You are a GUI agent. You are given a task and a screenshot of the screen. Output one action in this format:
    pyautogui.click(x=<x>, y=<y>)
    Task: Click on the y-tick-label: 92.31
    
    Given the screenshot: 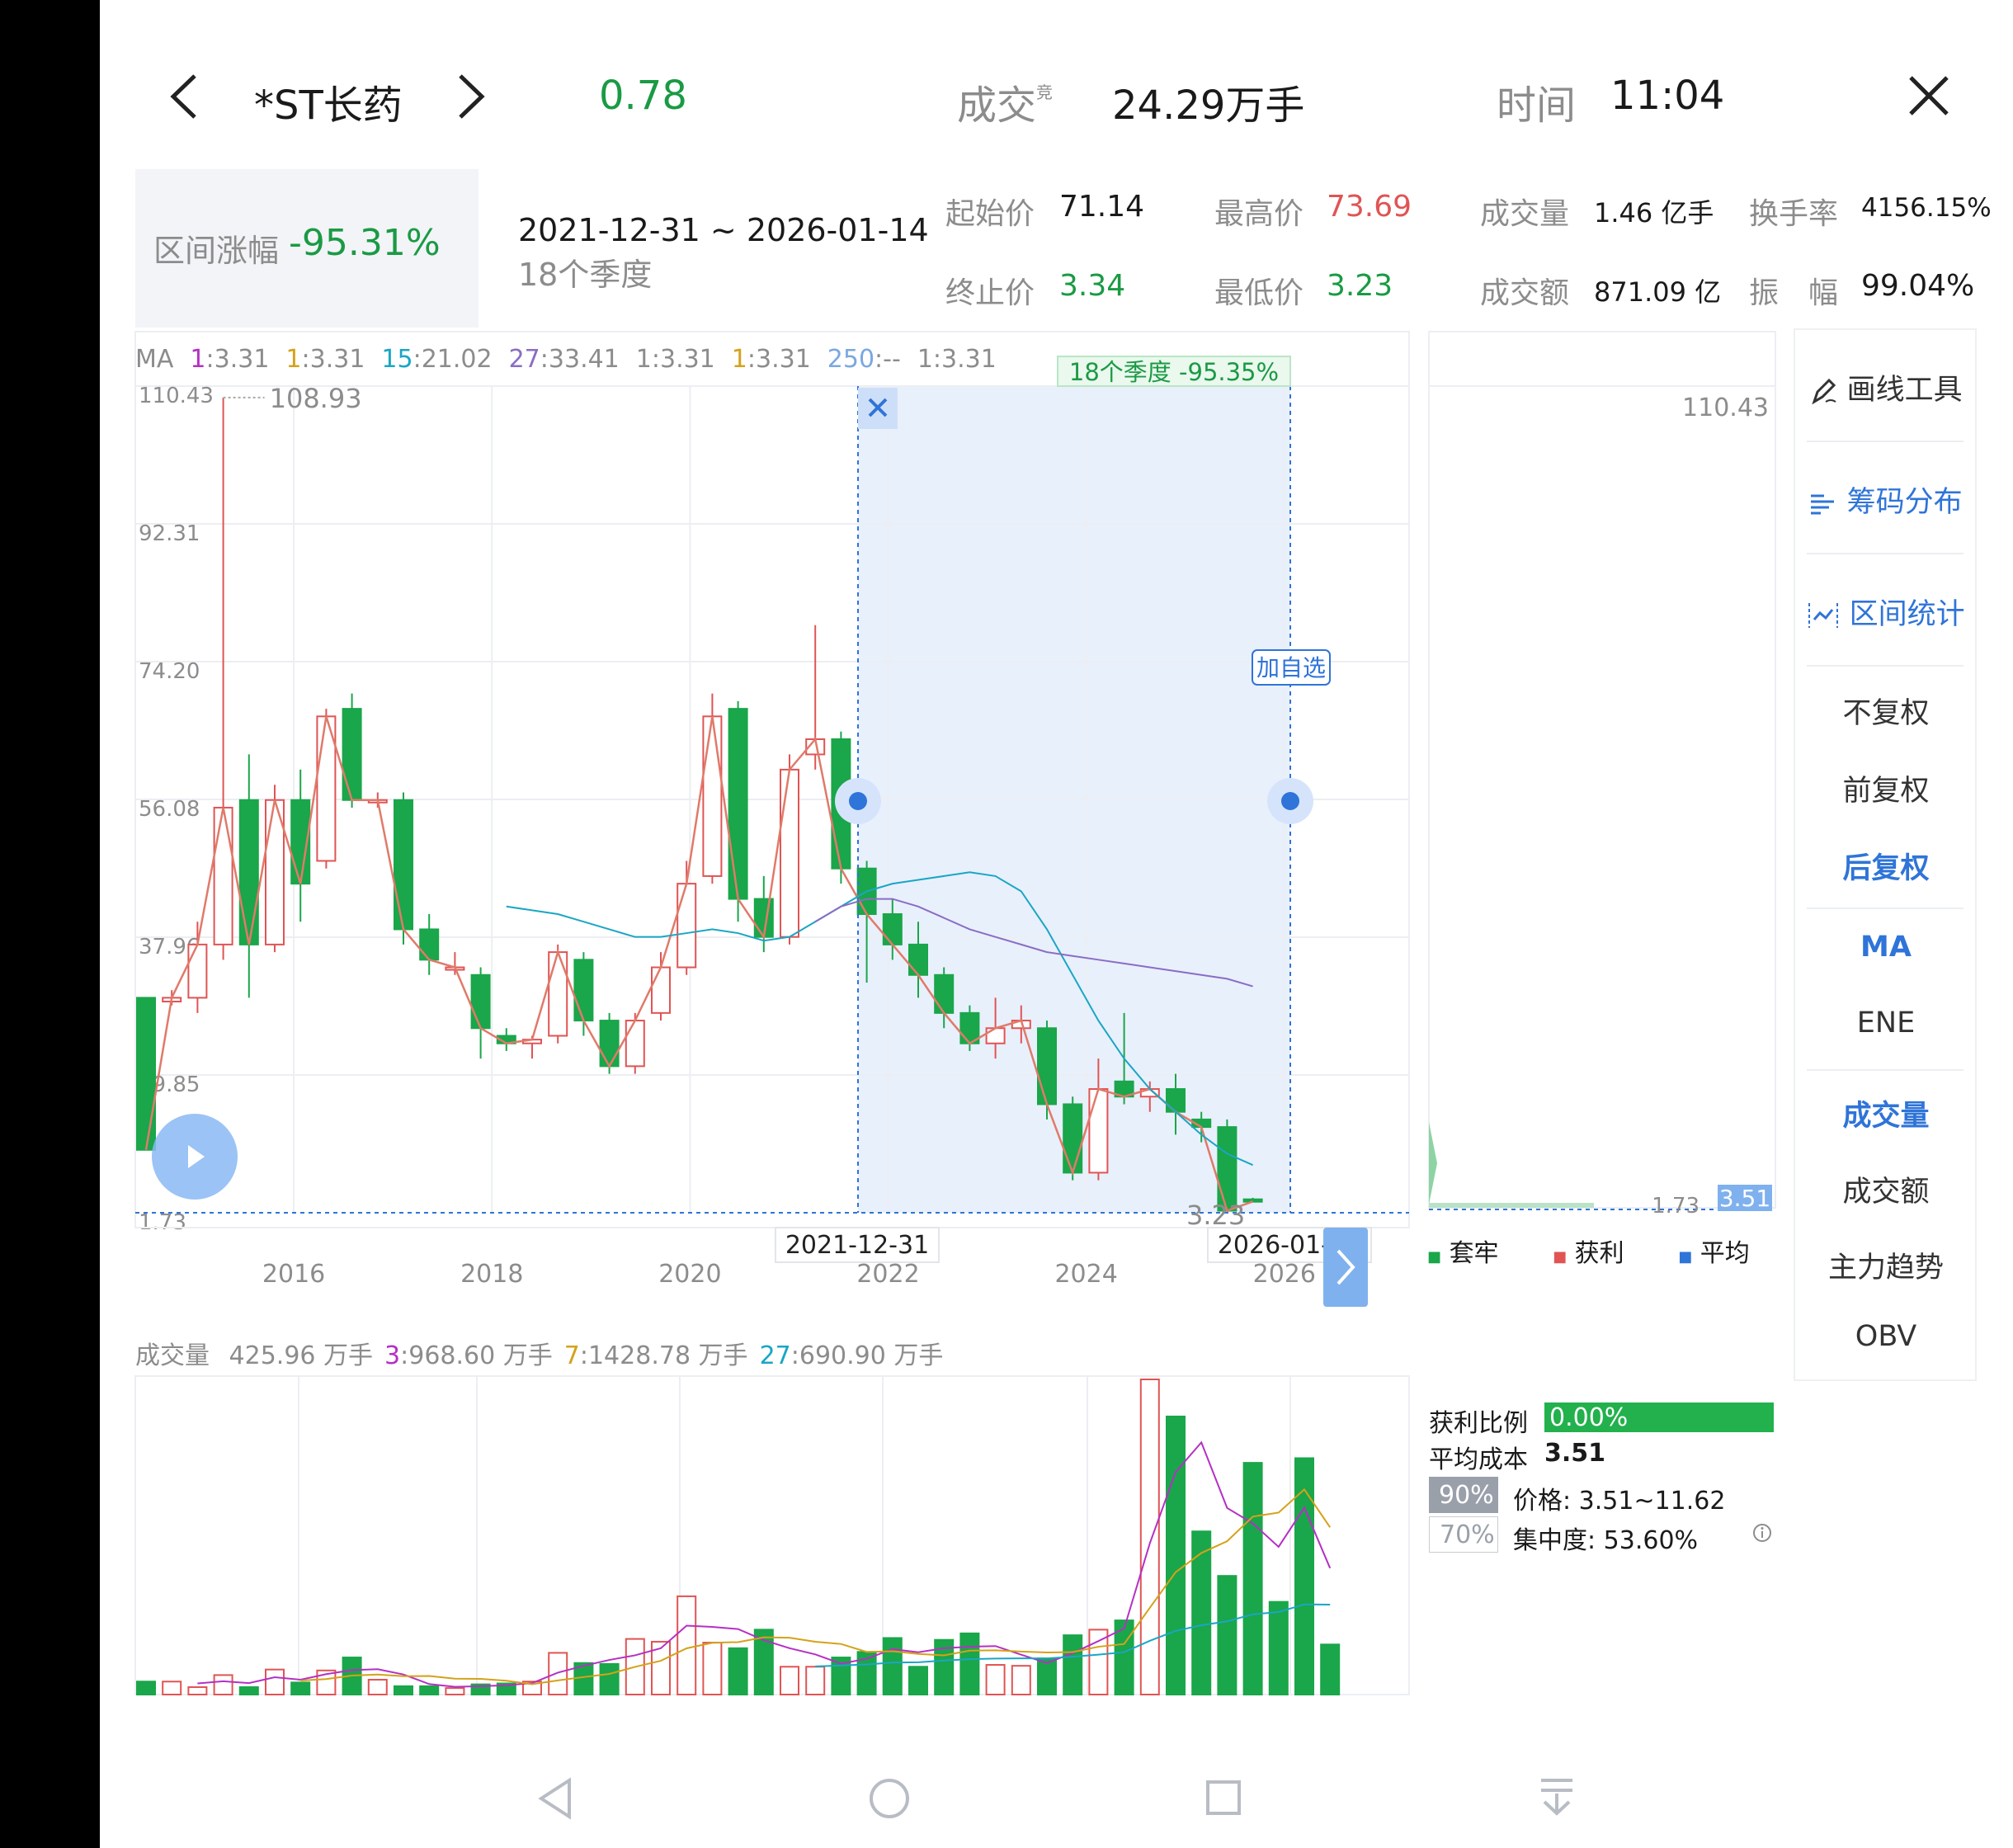 What is the action you would take?
    pyautogui.click(x=169, y=533)
    